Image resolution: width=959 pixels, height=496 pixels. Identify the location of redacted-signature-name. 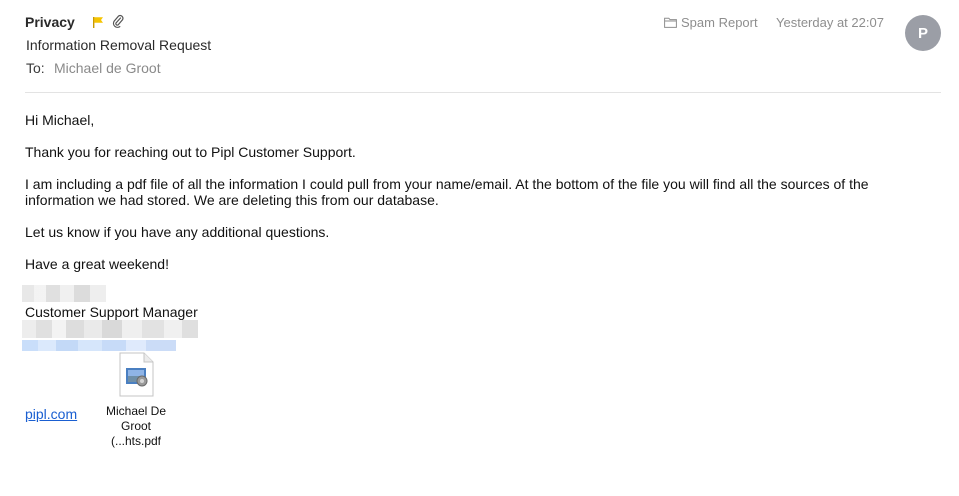
(64, 293).